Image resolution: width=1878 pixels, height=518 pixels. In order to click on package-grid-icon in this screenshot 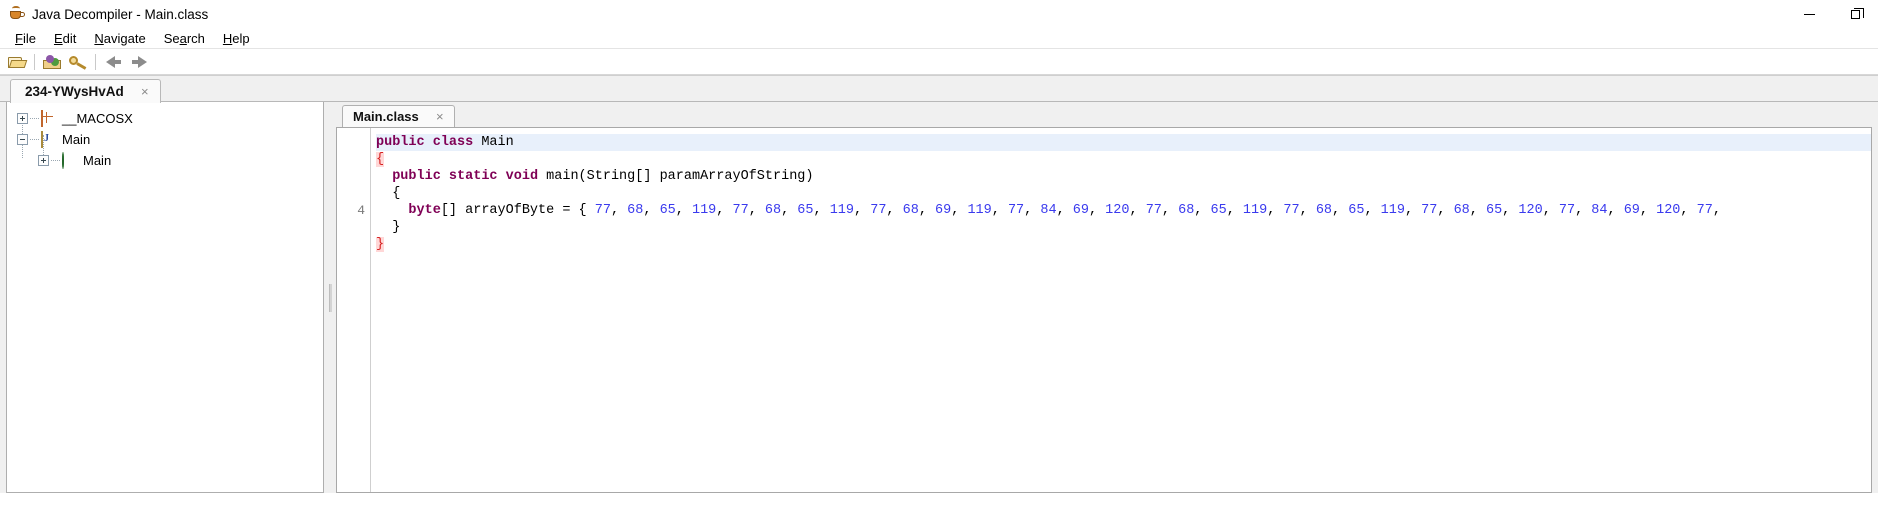, I will do `click(49, 118)`.